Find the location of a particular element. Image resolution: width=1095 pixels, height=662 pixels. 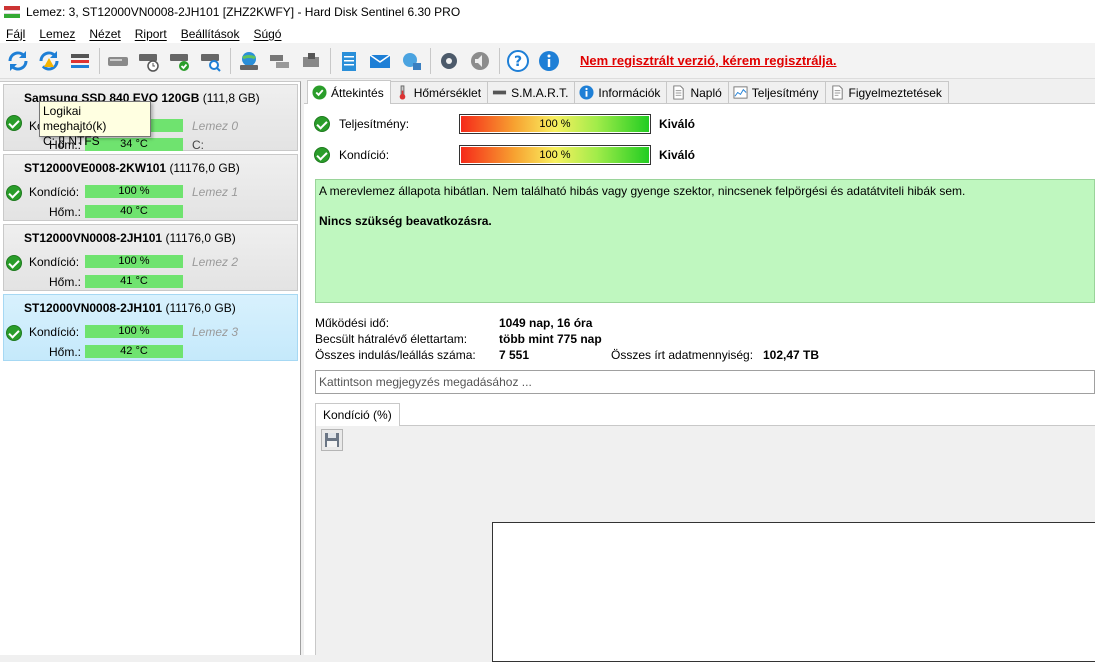

power-on-value: 1049 nap, 16 óra is located at coordinates (546, 323).